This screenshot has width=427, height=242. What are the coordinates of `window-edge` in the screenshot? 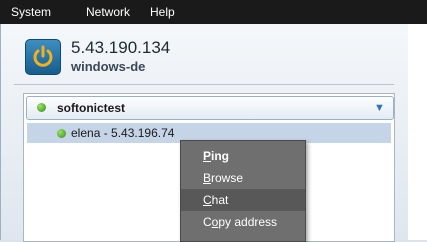 It's located at (417, 132).